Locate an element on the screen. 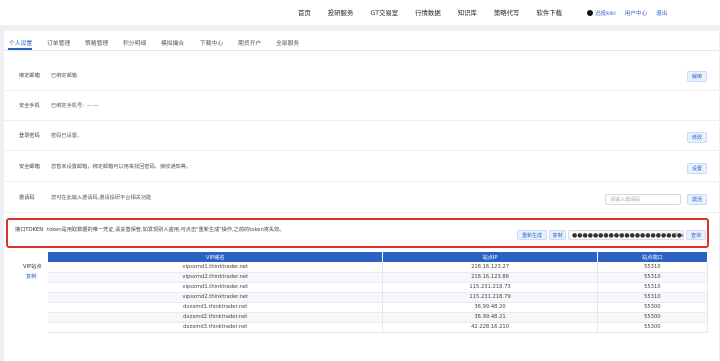 This screenshot has width=720, height=361. tab-personal-settings: 个人设置 is located at coordinates (20, 42).